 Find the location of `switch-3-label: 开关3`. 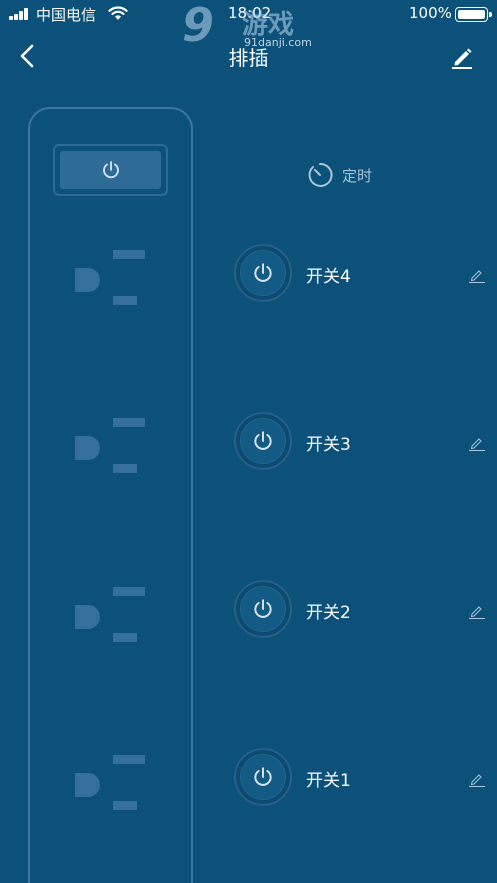

switch-3-label: 开关3 is located at coordinates (328, 445).